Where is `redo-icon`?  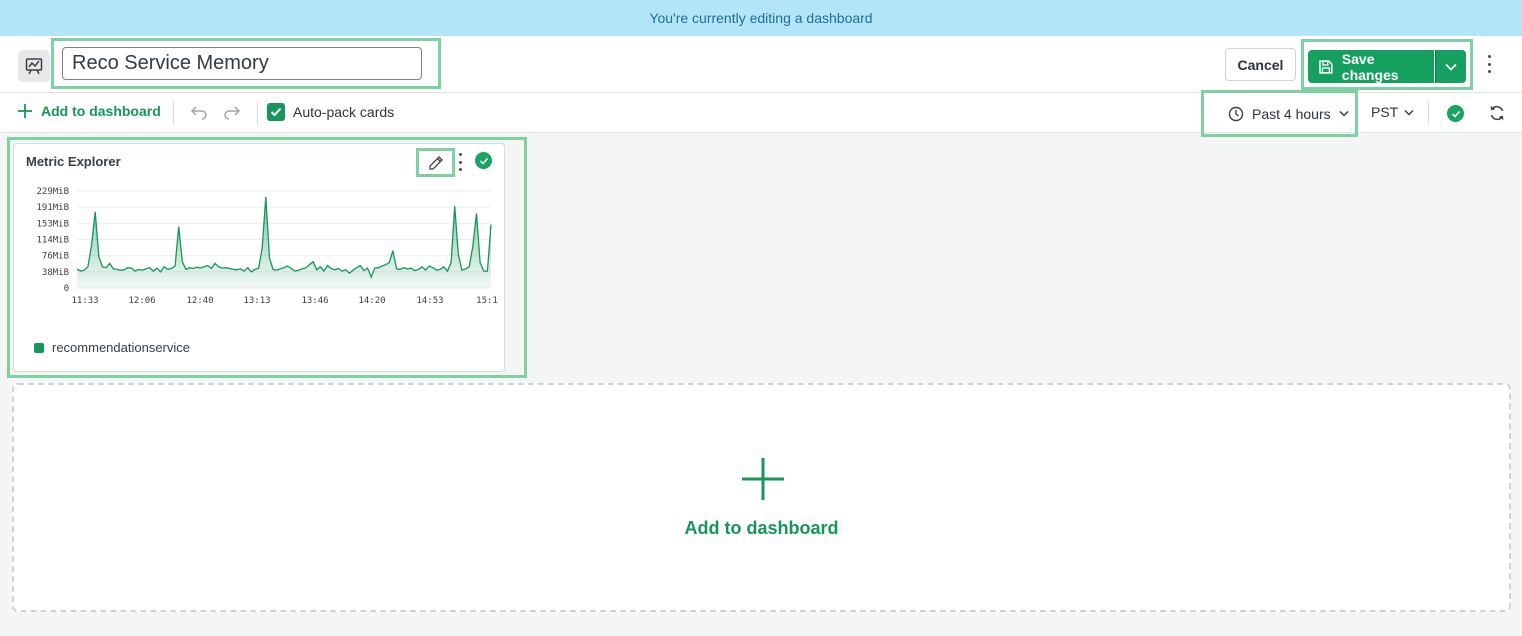 redo-icon is located at coordinates (232, 112).